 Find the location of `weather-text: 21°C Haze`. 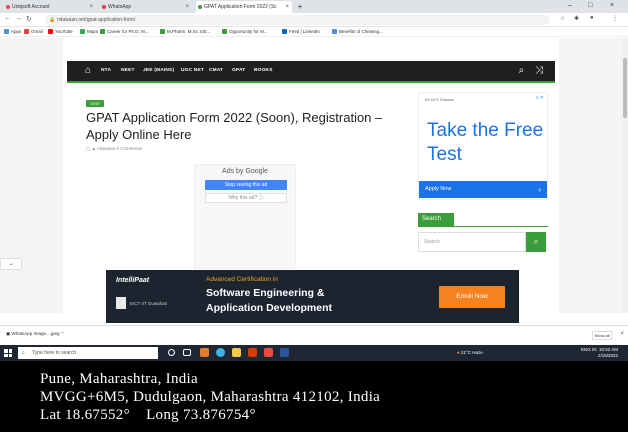

weather-text: 21°C Haze is located at coordinates (471, 352).